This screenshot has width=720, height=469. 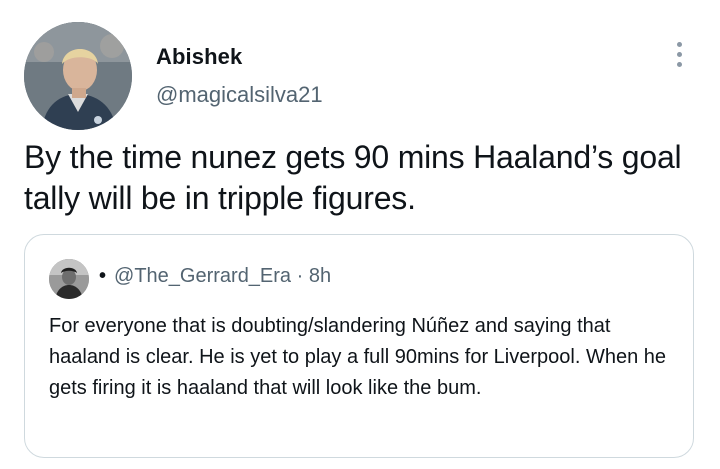 What do you see at coordinates (680, 55) in the screenshot?
I see `more-vertical-icon` at bounding box center [680, 55].